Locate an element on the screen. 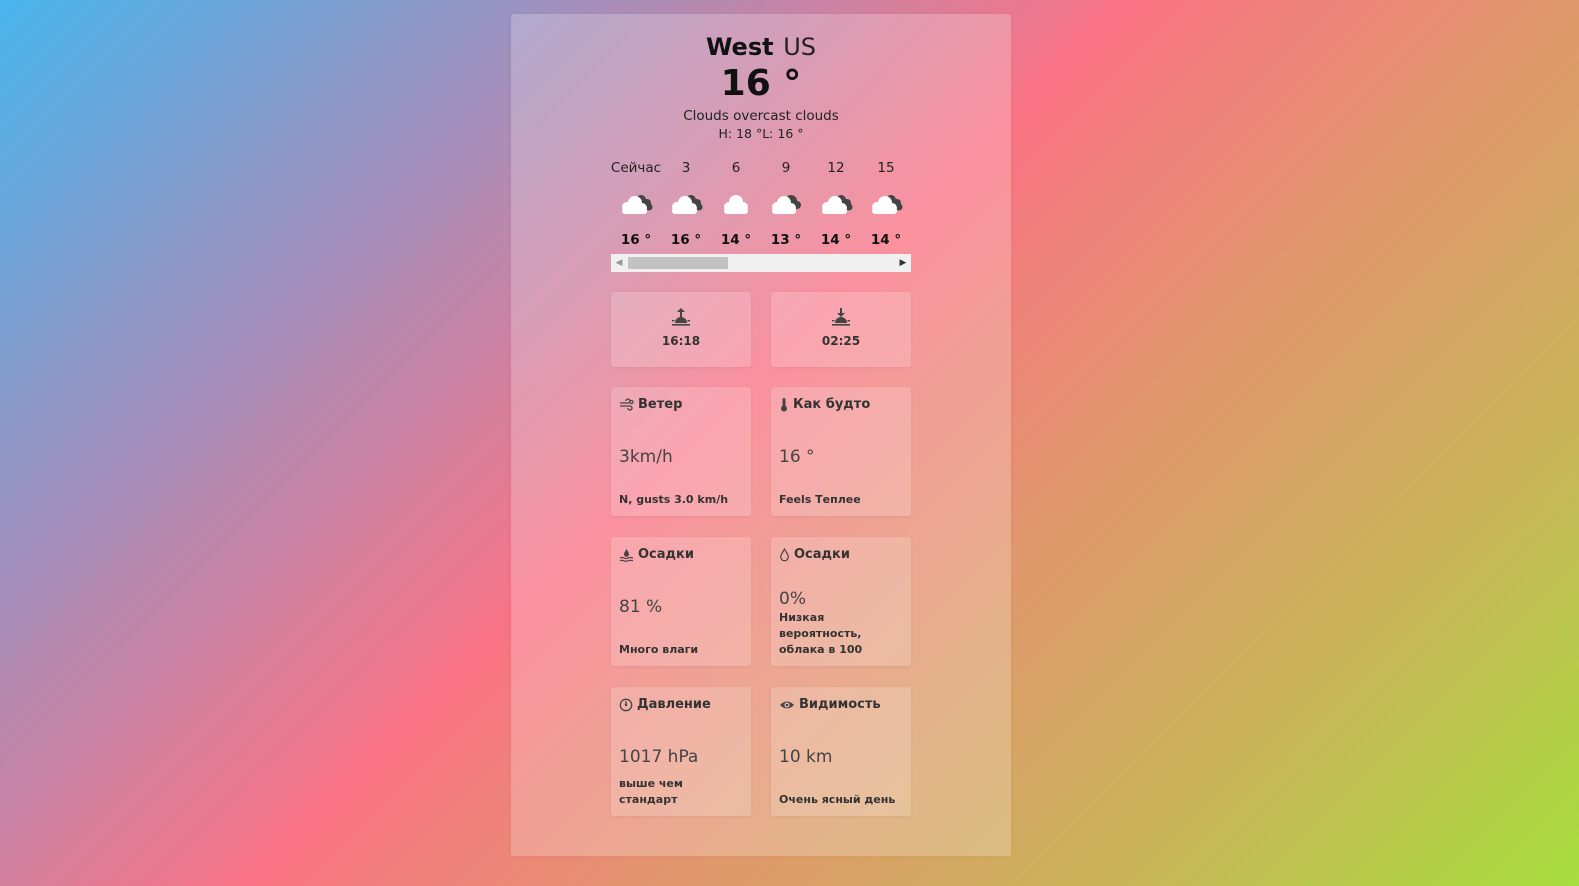  feels-like-card: Как будто 16 ° Feels Теплее is located at coordinates (841, 451).